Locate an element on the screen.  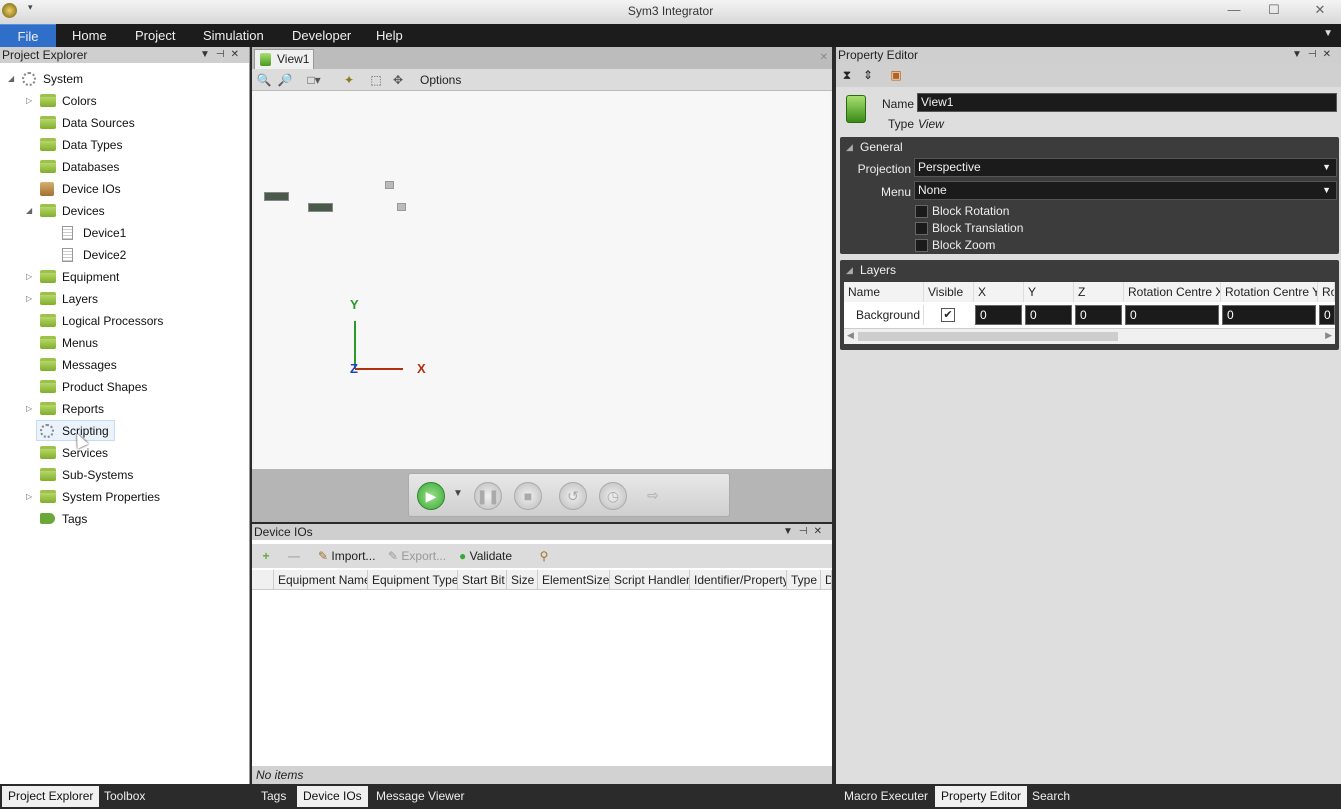
tab-device-ios: Device IOs is located at coordinates (332, 796).